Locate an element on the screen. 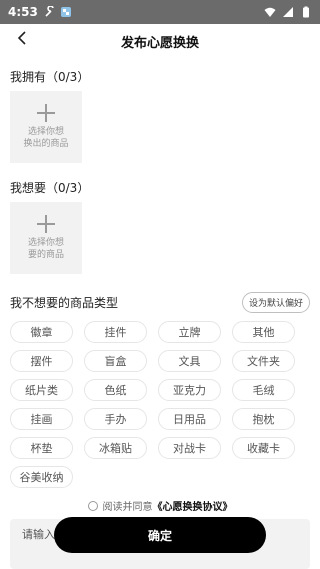  type-tag: 谷美收纳 is located at coordinates (41, 477).